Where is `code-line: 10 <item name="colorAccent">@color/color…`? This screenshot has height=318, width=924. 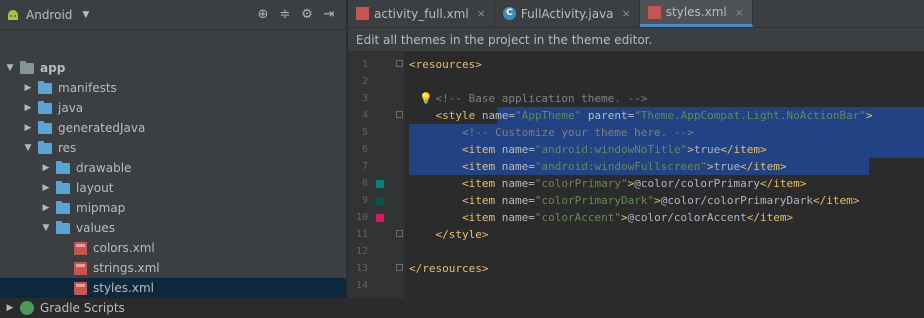 code-line: 10 <item name="colorAccent">@color/color… is located at coordinates (636, 217).